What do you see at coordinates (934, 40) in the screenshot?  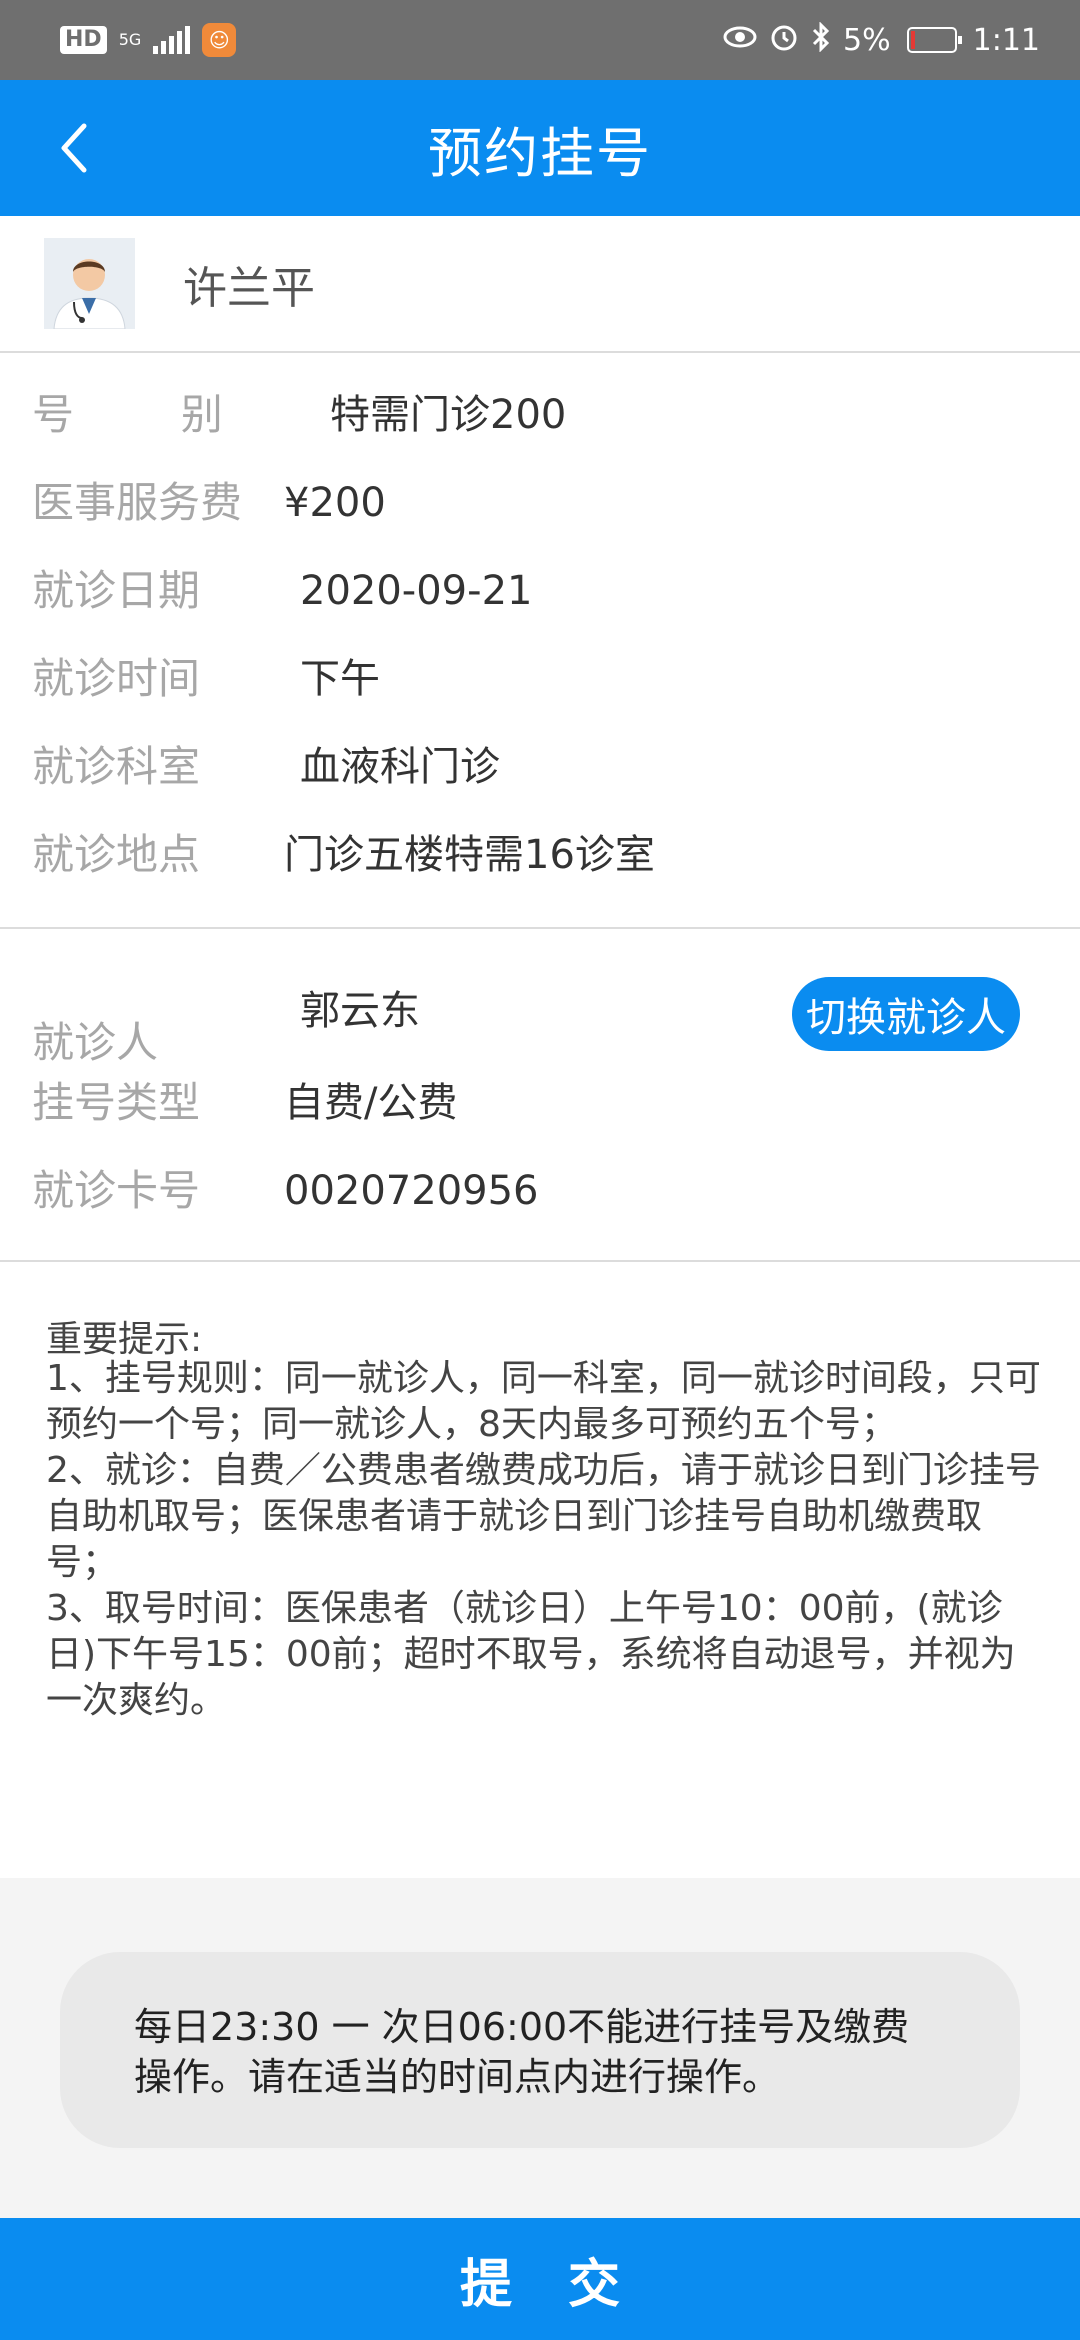 I see `battery-icon` at bounding box center [934, 40].